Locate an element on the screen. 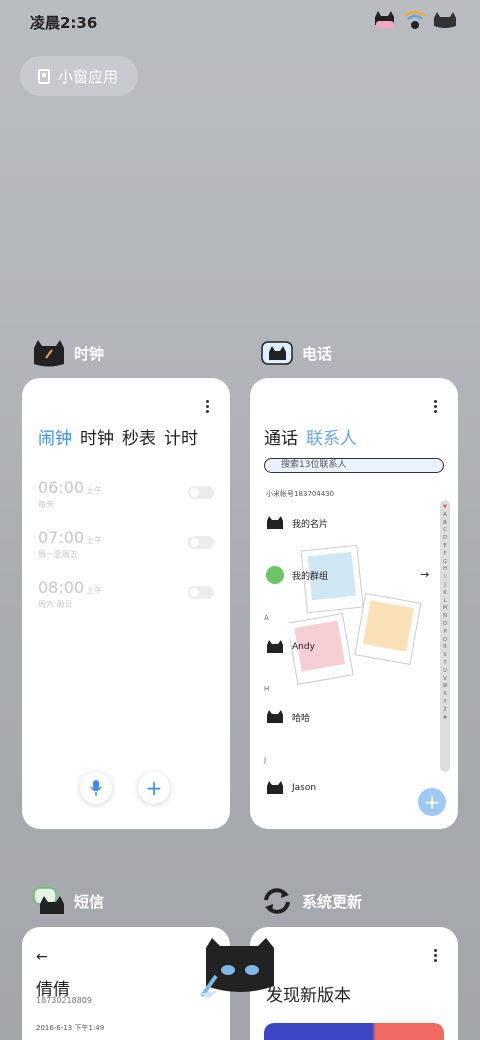 Image resolution: width=480 pixels, height=1040 pixels. battery-cat-icon is located at coordinates (384, 19).